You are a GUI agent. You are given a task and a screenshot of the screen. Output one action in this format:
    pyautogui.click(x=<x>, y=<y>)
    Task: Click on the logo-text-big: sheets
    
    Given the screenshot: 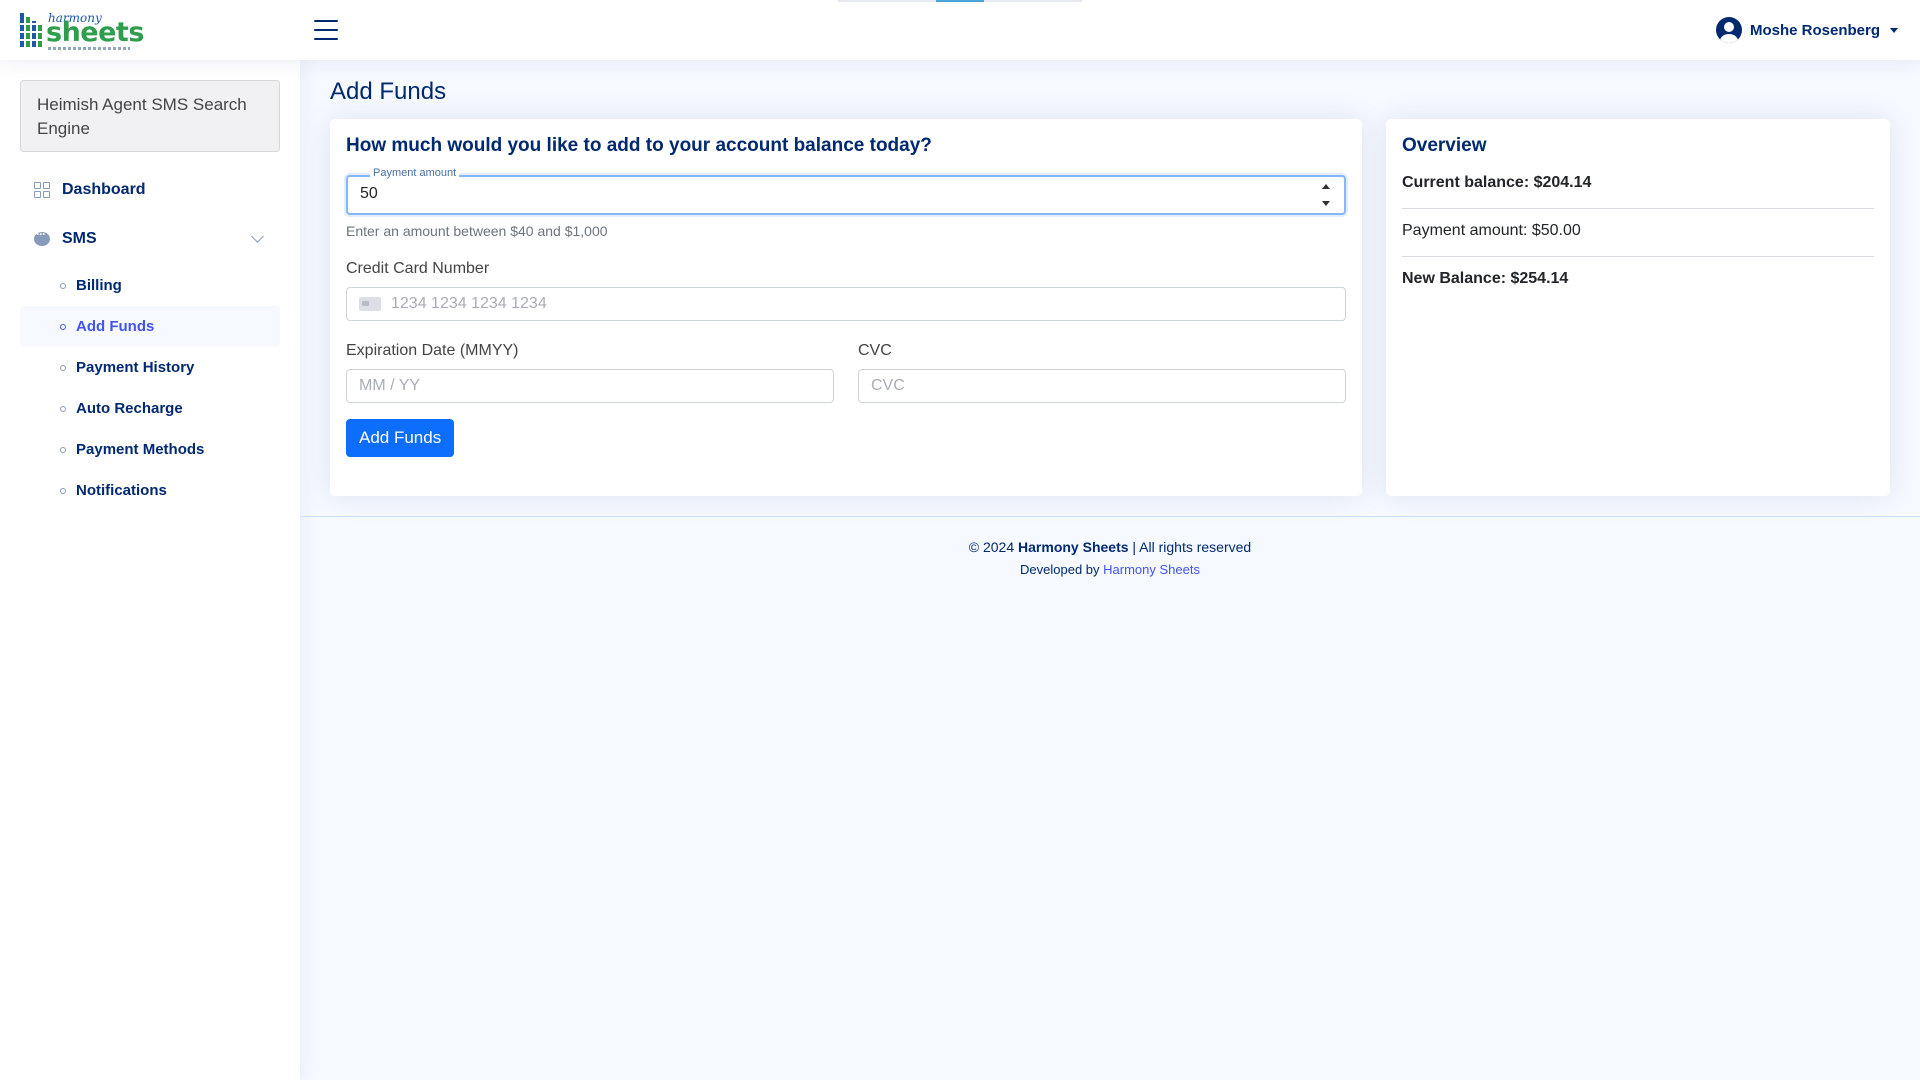 What is the action you would take?
    pyautogui.click(x=95, y=32)
    